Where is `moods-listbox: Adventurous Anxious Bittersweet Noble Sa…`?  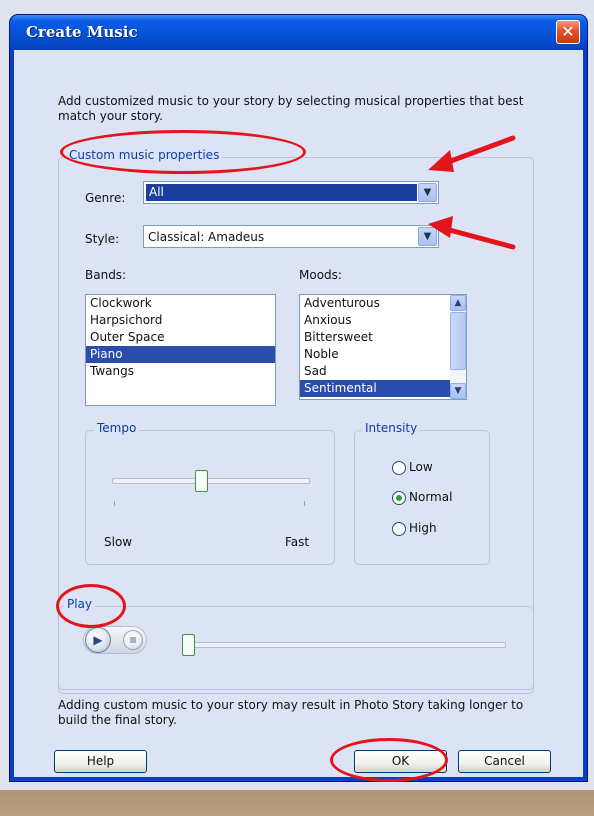
moods-listbox: Adventurous Anxious Bittersweet Noble Sa… is located at coordinates (383, 347).